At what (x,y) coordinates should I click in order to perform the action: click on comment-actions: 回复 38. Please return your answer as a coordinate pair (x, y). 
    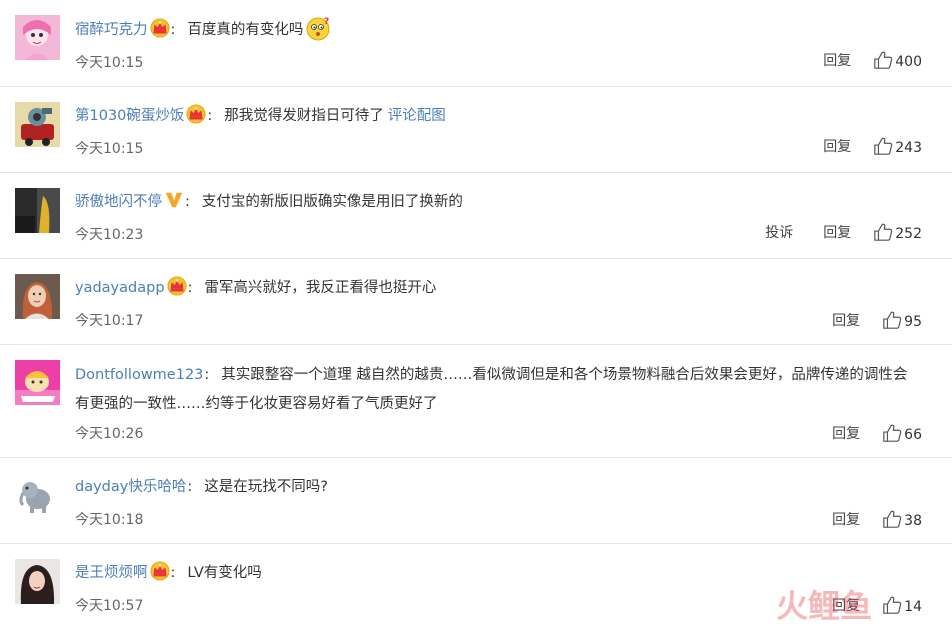
    Looking at the image, I should click on (862, 519).